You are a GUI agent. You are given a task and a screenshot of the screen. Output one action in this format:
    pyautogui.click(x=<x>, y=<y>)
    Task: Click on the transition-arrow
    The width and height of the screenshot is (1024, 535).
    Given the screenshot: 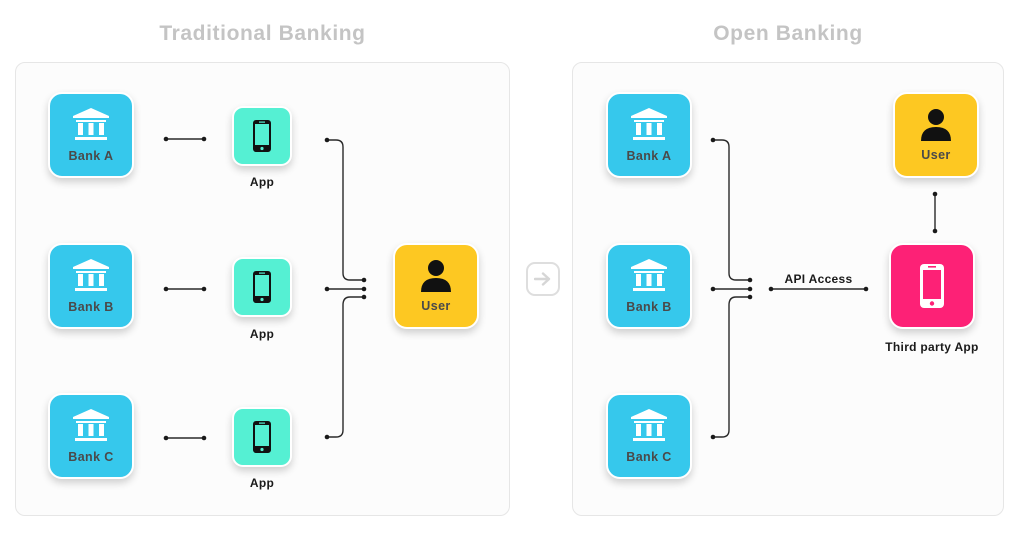 What is the action you would take?
    pyautogui.click(x=543, y=279)
    